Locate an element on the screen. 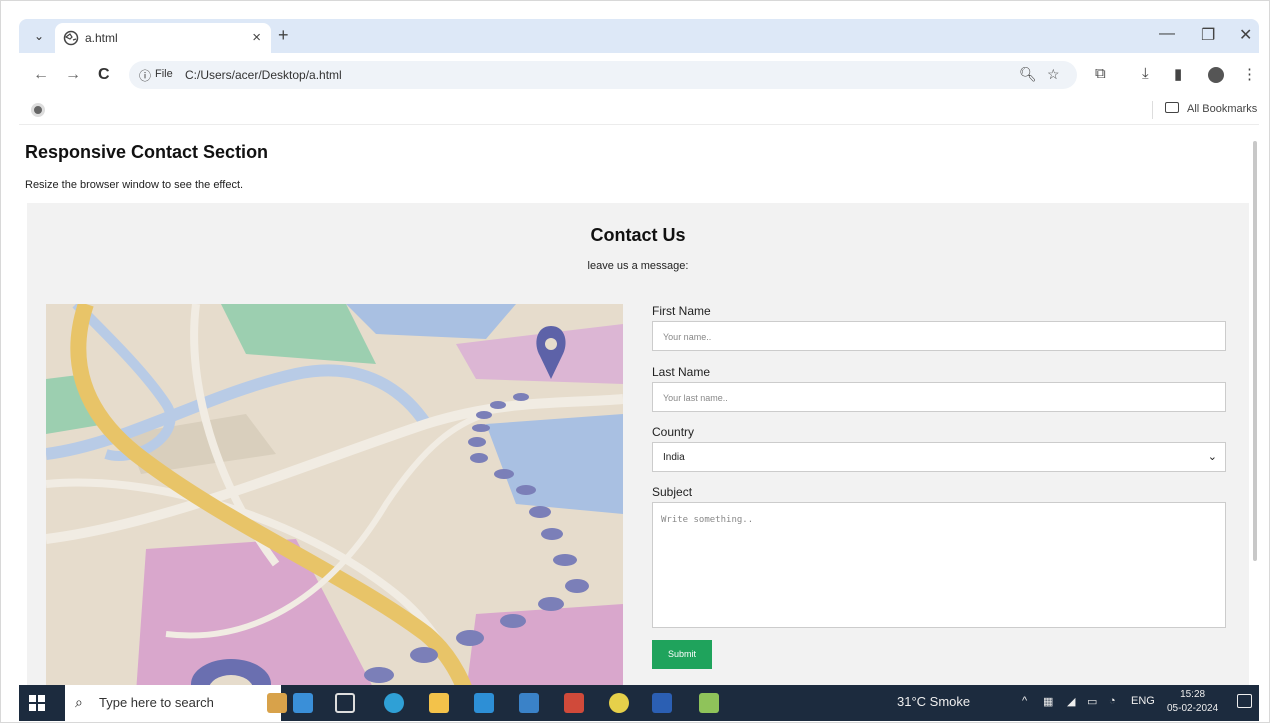 This screenshot has width=1270, height=723. close-window-button: ✕ is located at coordinates (1245, 35).